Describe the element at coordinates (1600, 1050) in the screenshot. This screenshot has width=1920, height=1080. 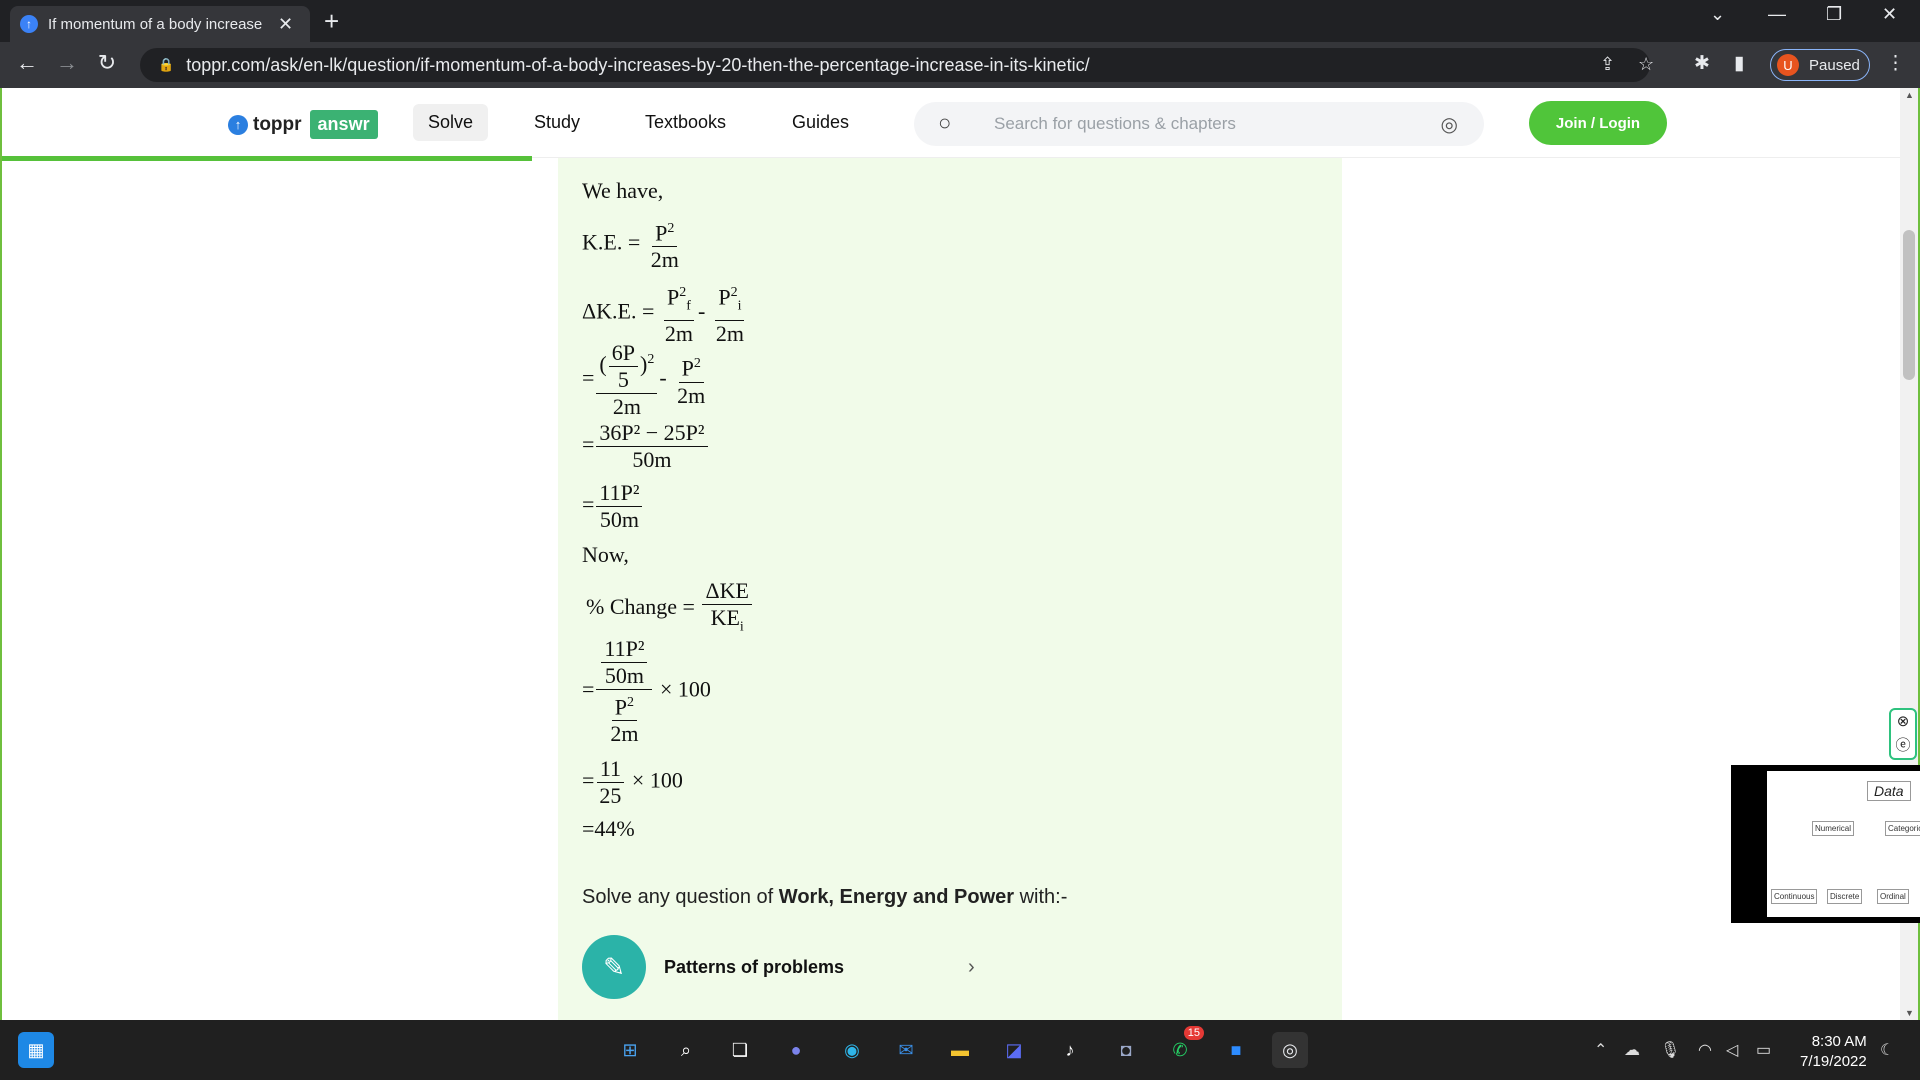
I see `tray-chevron-icon: ⌃` at that location.